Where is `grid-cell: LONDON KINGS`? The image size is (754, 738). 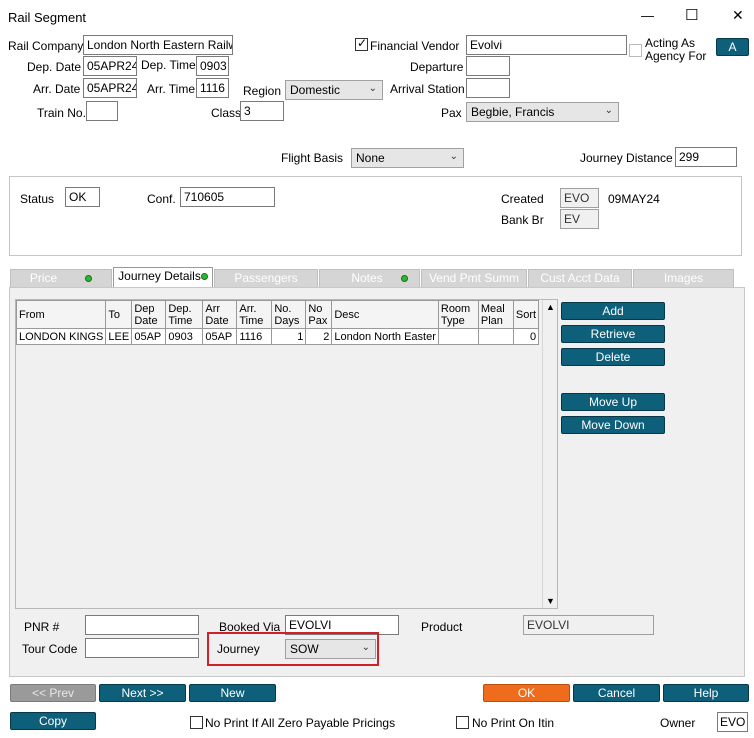
grid-cell: LONDON KINGS is located at coordinates (61, 336).